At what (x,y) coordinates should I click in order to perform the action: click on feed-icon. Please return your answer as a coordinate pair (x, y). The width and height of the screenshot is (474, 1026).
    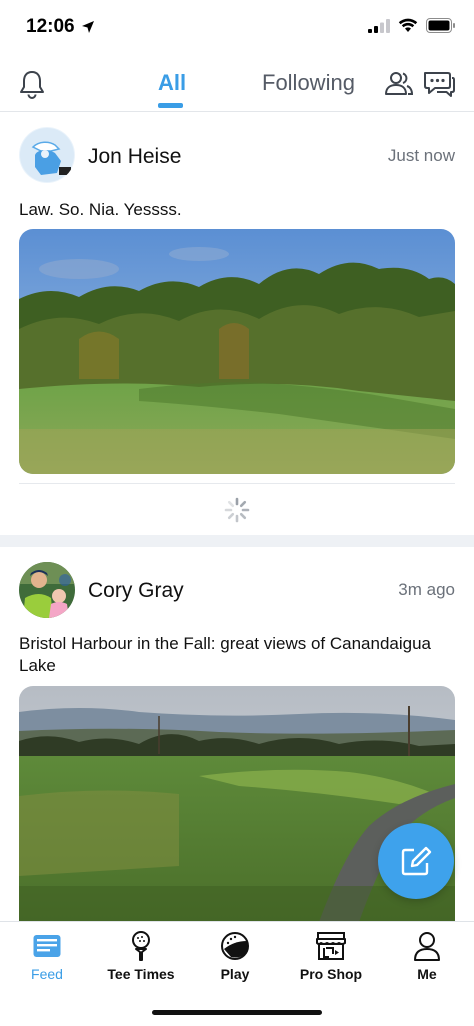
    Looking at the image, I should click on (47, 946).